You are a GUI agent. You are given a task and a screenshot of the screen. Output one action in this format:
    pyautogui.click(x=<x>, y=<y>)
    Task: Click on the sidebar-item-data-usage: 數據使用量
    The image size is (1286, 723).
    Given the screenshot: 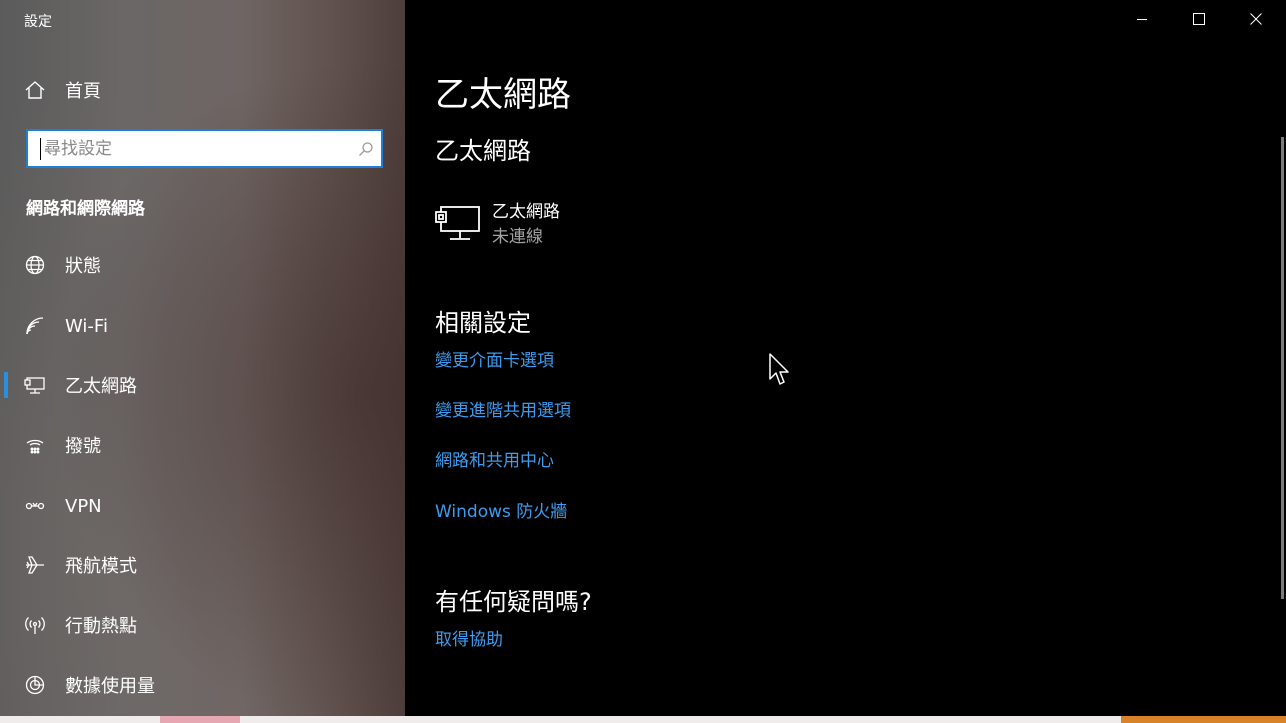 What is the action you would take?
    pyautogui.click(x=89, y=685)
    